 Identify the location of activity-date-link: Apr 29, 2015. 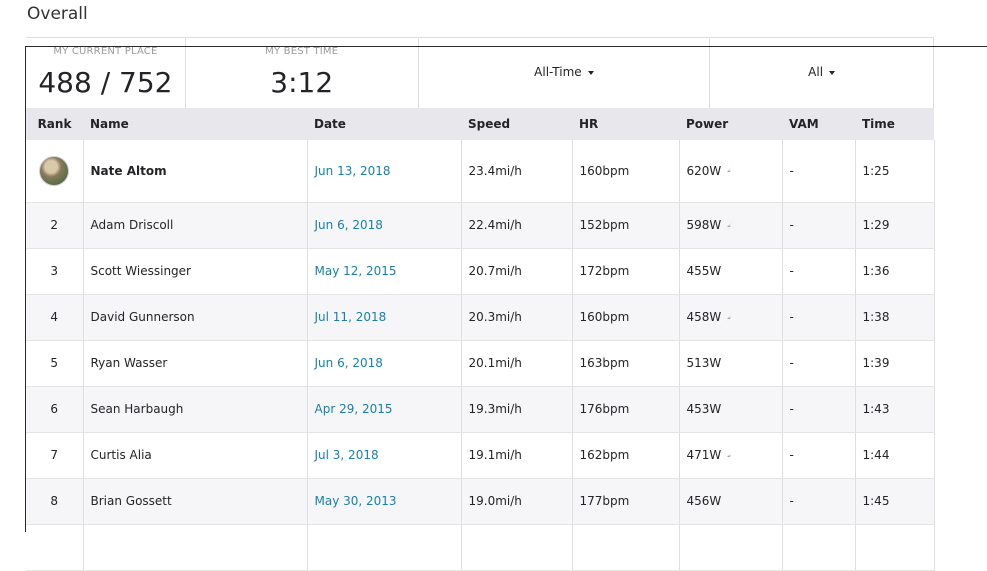
(383, 409).